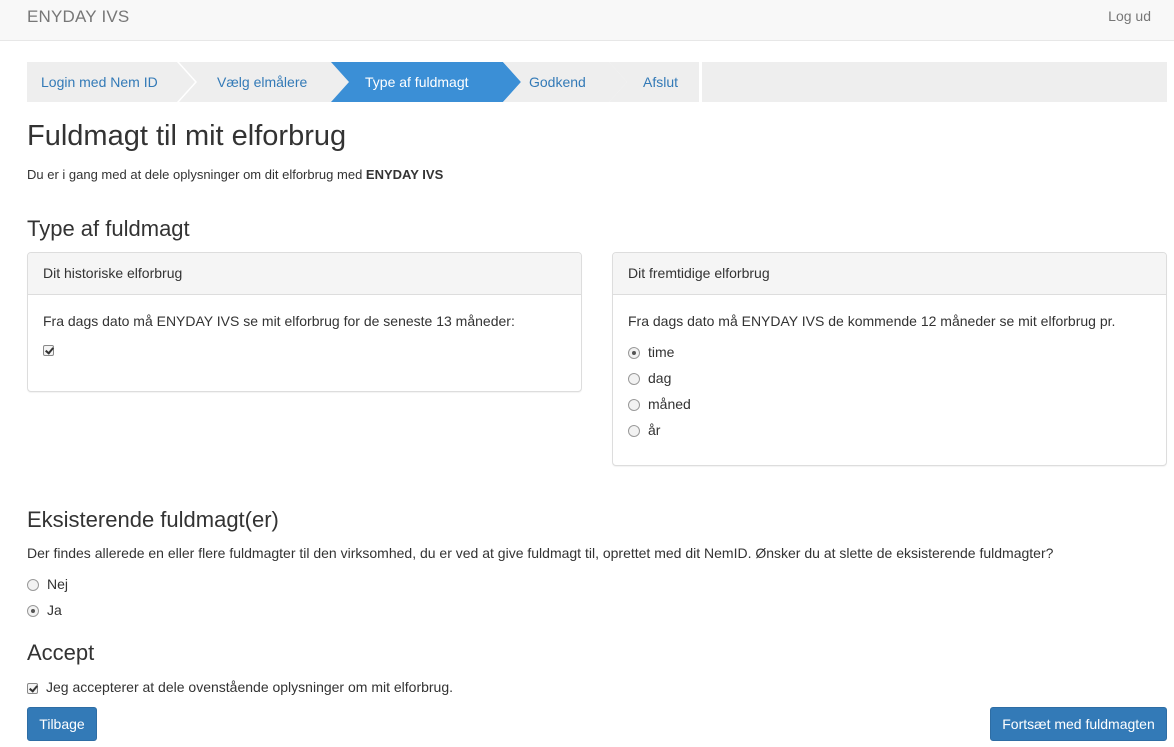  I want to click on future-option-month: måned, so click(659, 404).